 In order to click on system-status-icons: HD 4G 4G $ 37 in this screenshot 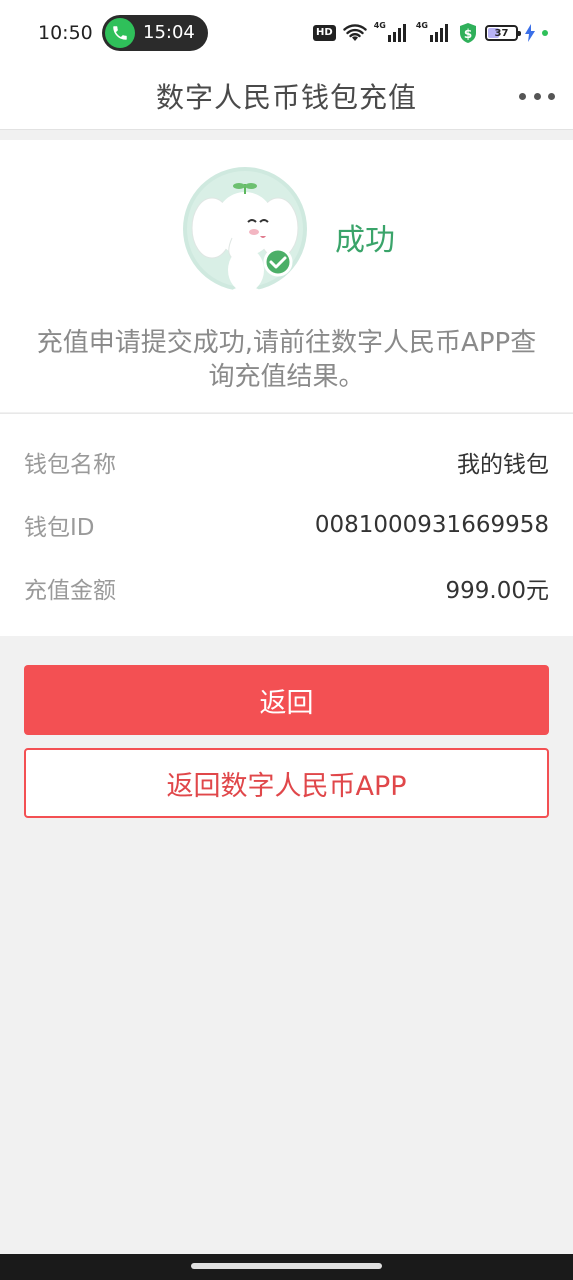, I will do `click(430, 33)`.